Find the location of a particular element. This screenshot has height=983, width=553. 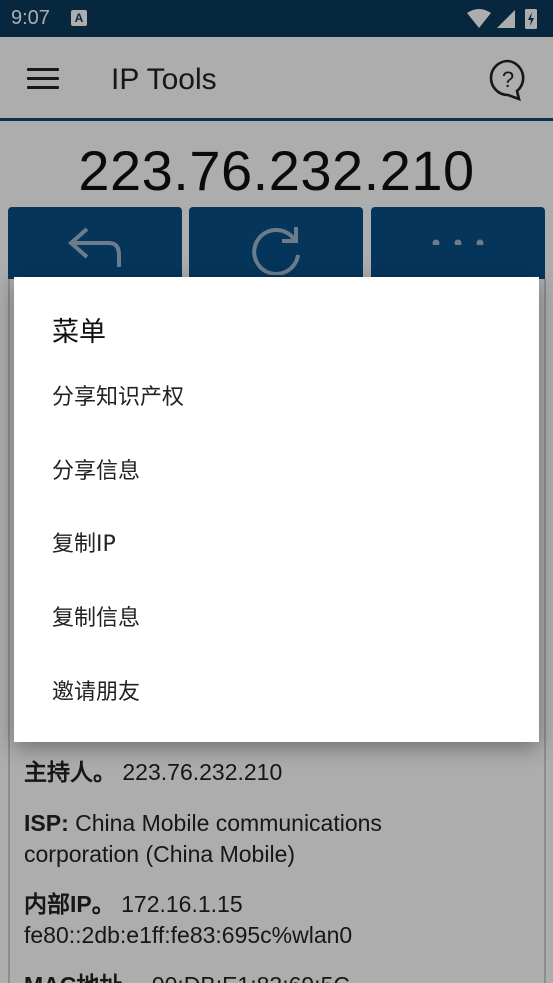

menu-item-copy-ip: 复制IP is located at coordinates (282, 545).